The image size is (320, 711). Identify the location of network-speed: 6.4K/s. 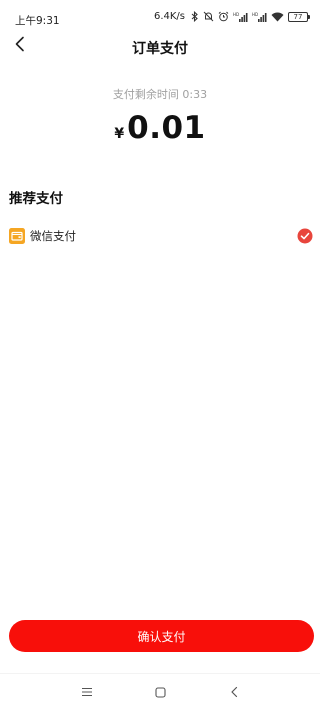
(169, 16).